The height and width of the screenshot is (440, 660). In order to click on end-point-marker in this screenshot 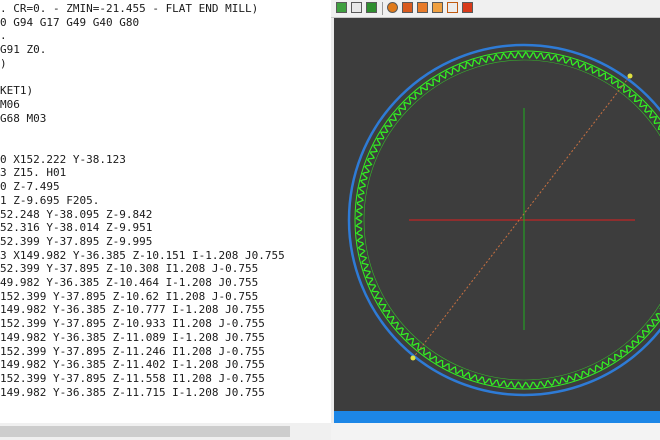, I will do `click(630, 76)`.